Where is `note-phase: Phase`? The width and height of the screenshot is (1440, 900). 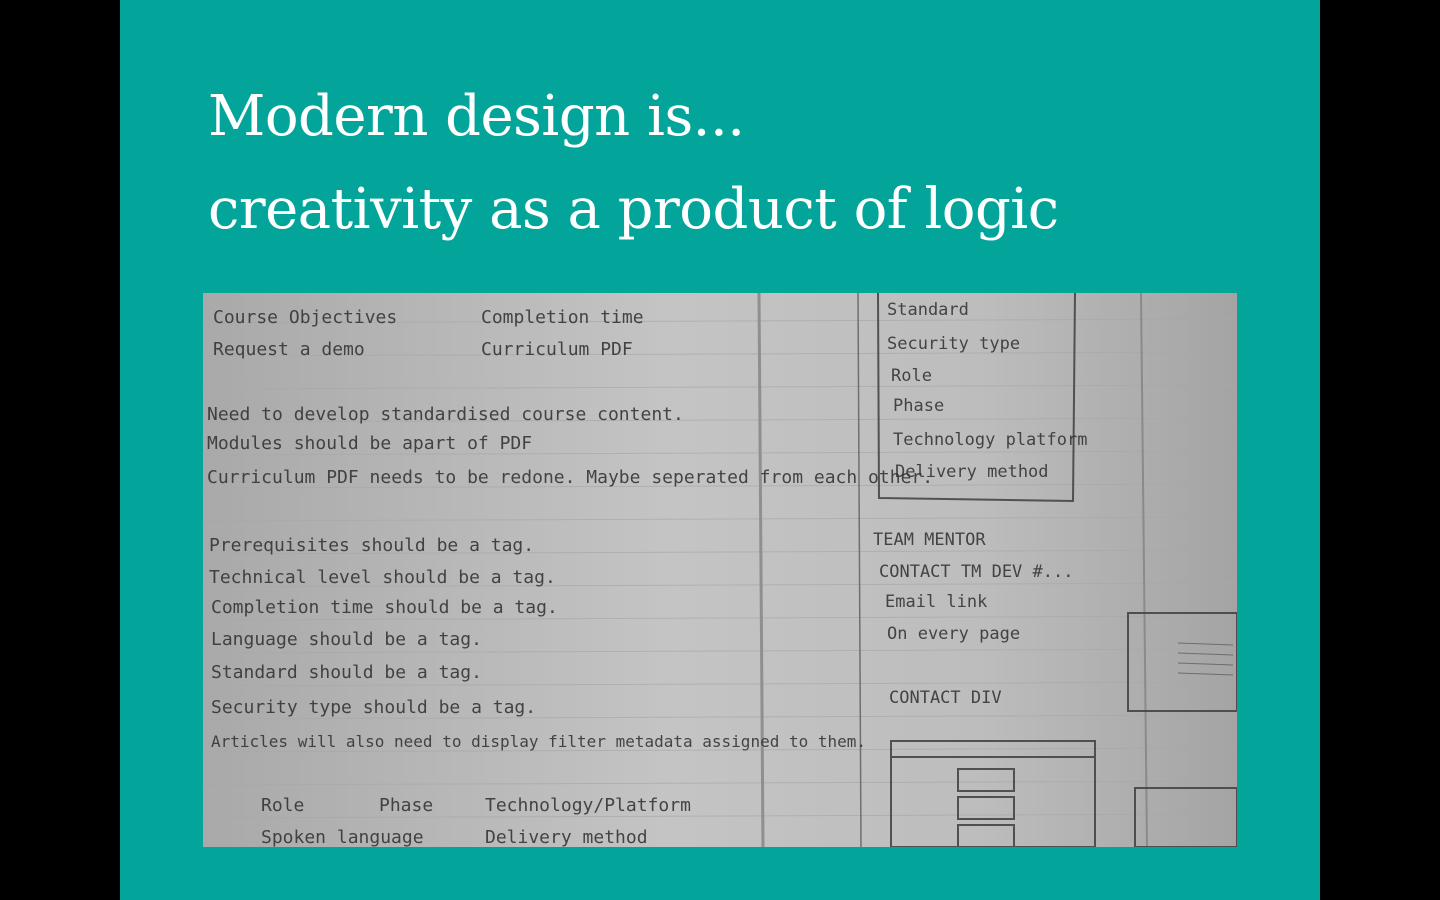
note-phase: Phase is located at coordinates (406, 805).